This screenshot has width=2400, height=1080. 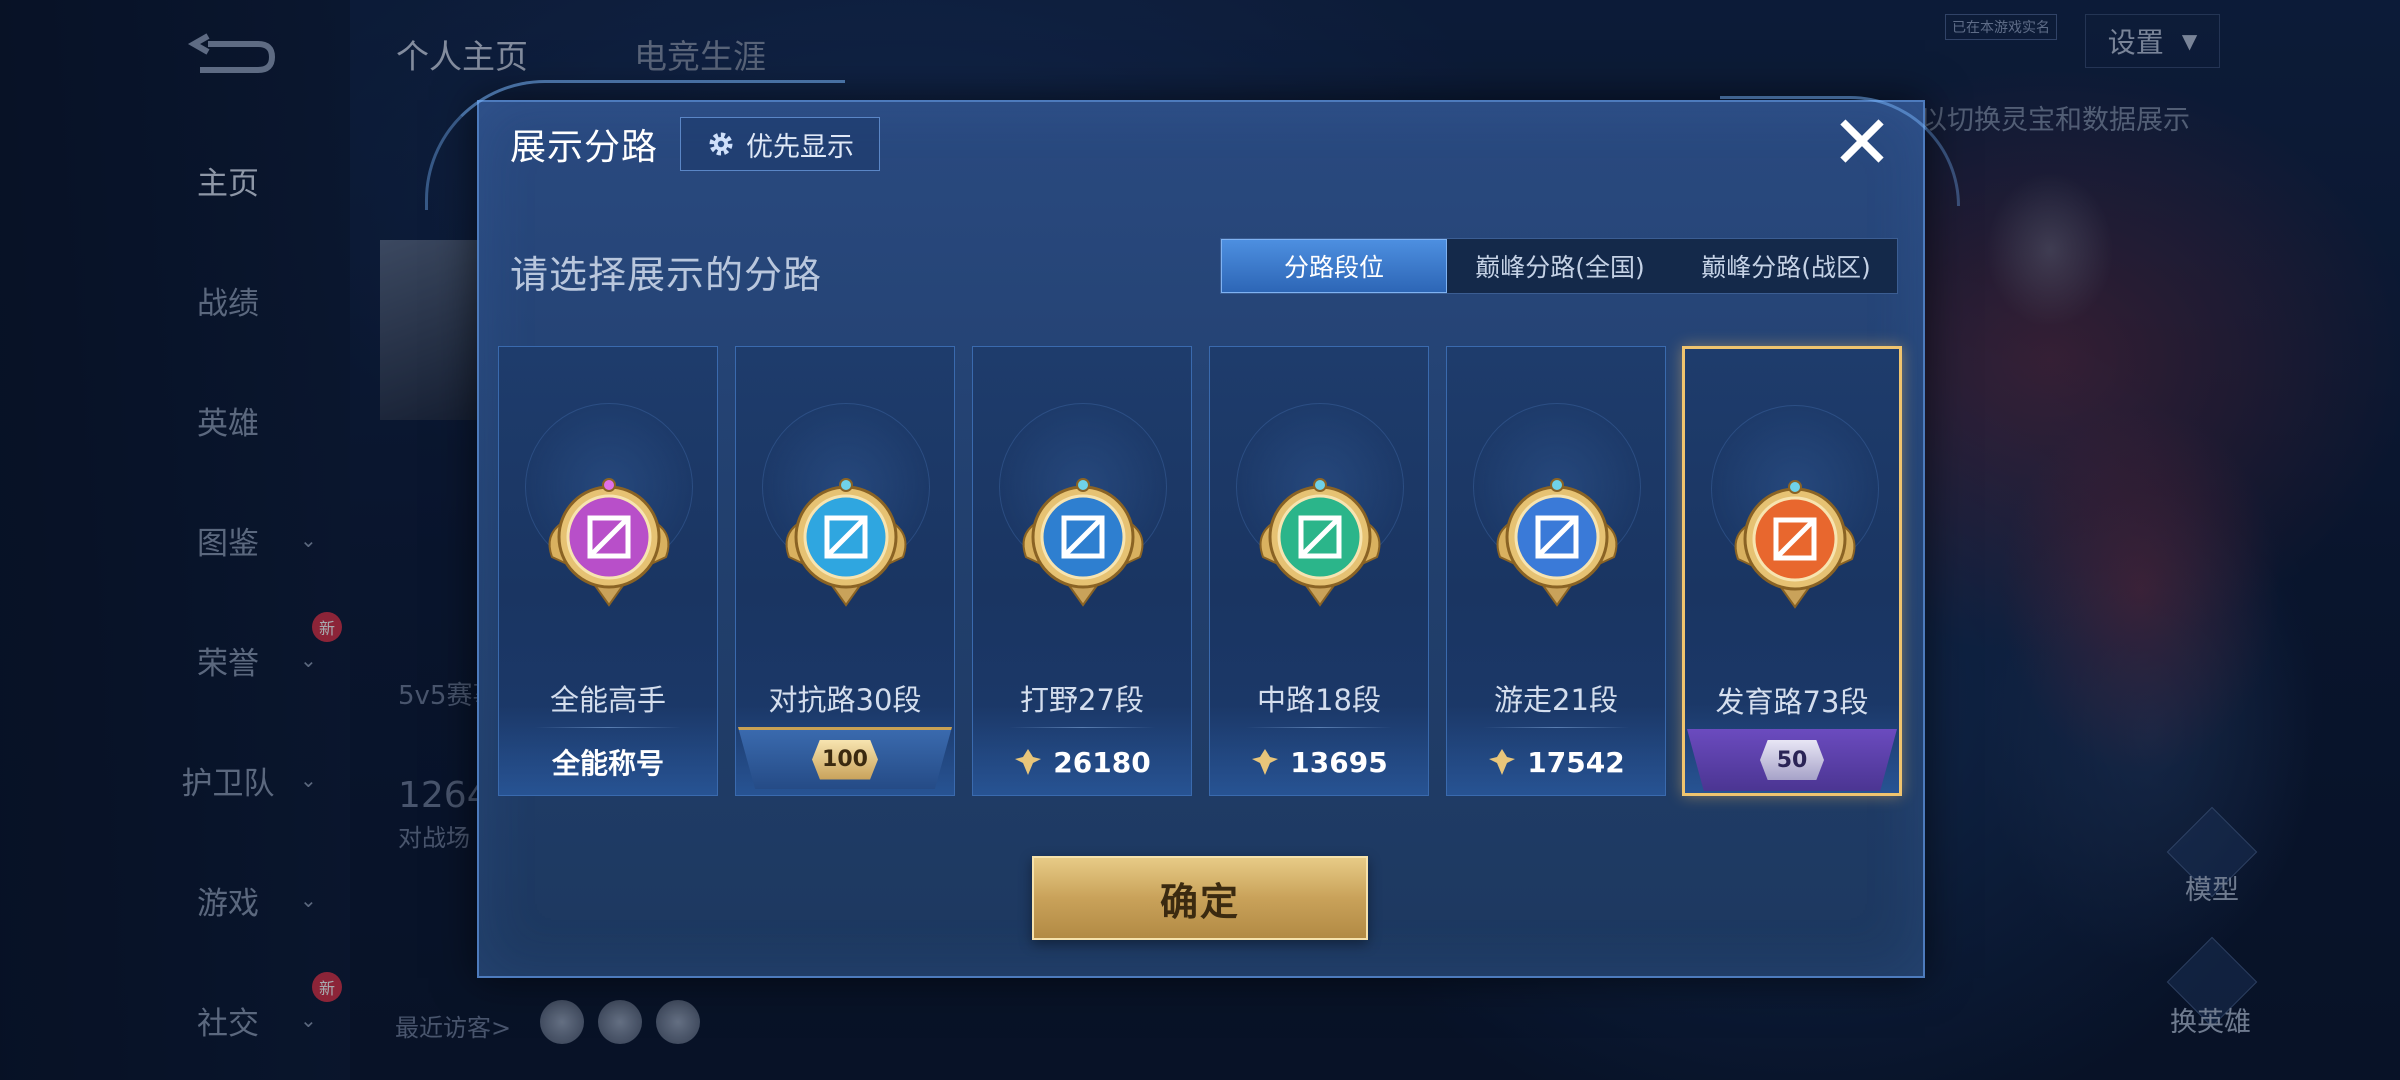 I want to click on star-badge: 100, so click(x=845, y=759).